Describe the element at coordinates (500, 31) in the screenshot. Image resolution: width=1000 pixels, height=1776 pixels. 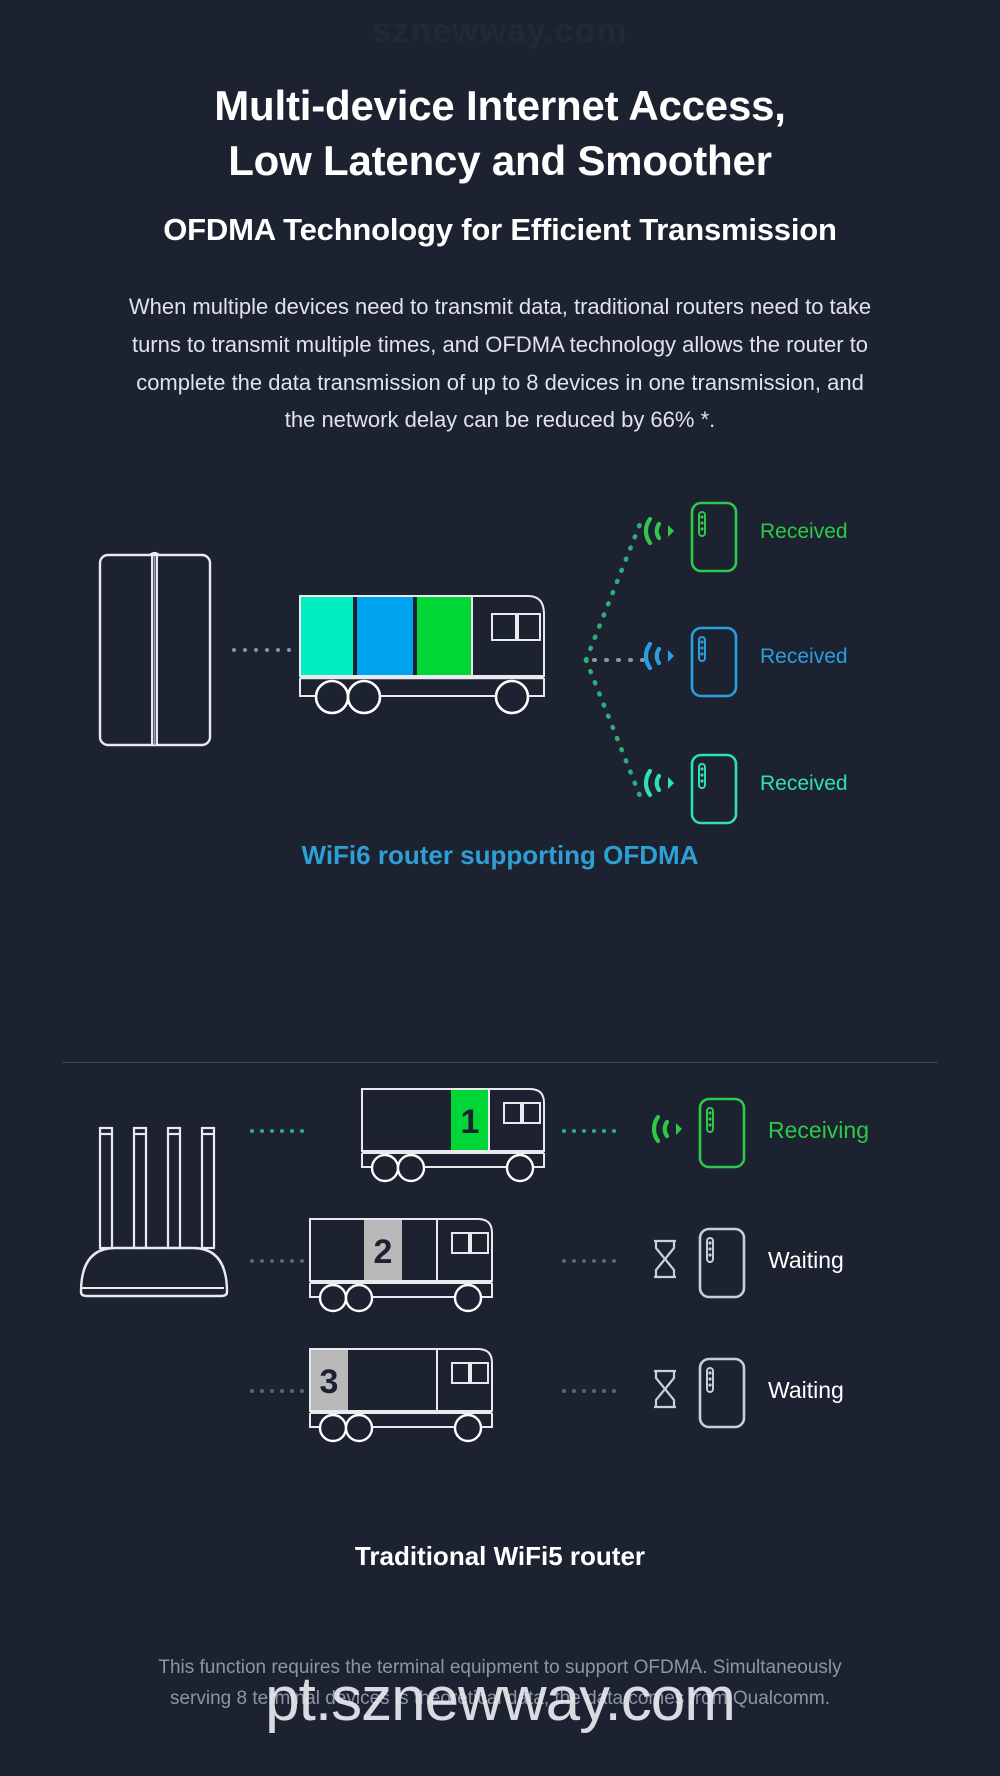
I see `top-watermark: sznewway.com` at that location.